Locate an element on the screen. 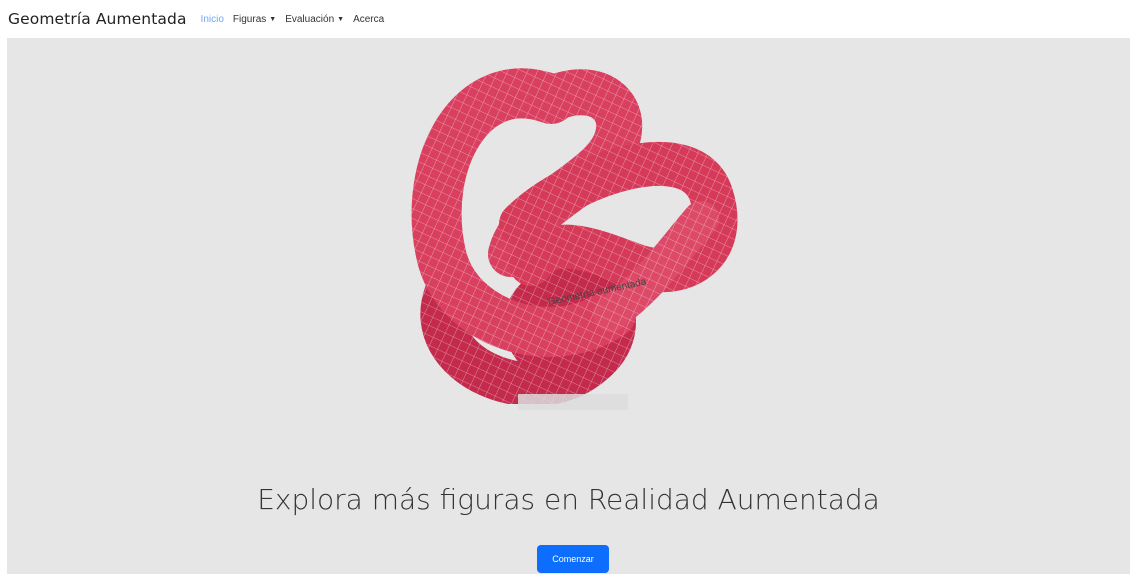 This screenshot has width=1132, height=574. nav-item-label: Inicio is located at coordinates (212, 19).